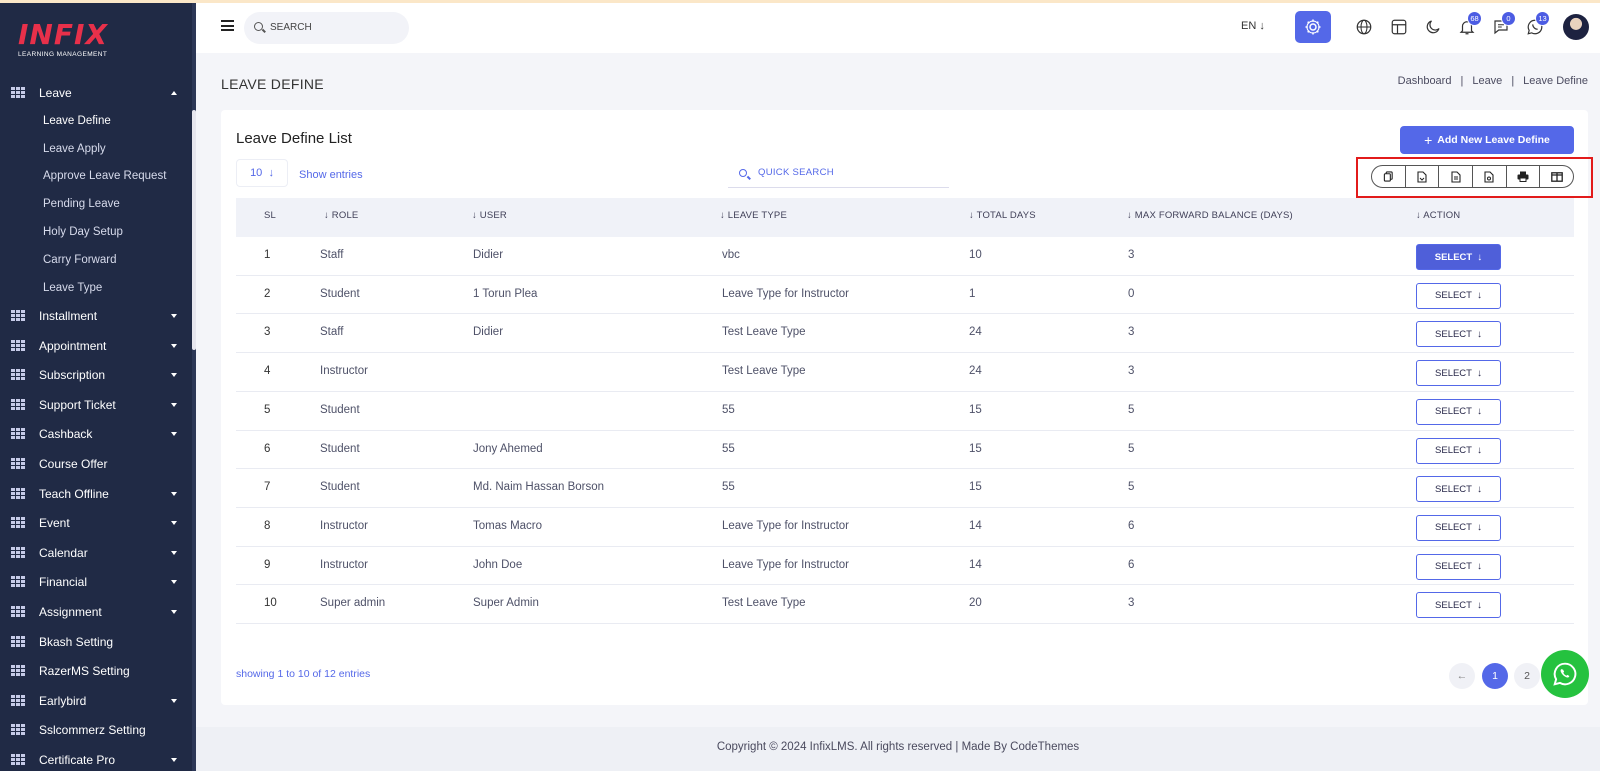 This screenshot has height=771, width=1600. What do you see at coordinates (1527, 676) in the screenshot?
I see `pagination-page-2: 2` at bounding box center [1527, 676].